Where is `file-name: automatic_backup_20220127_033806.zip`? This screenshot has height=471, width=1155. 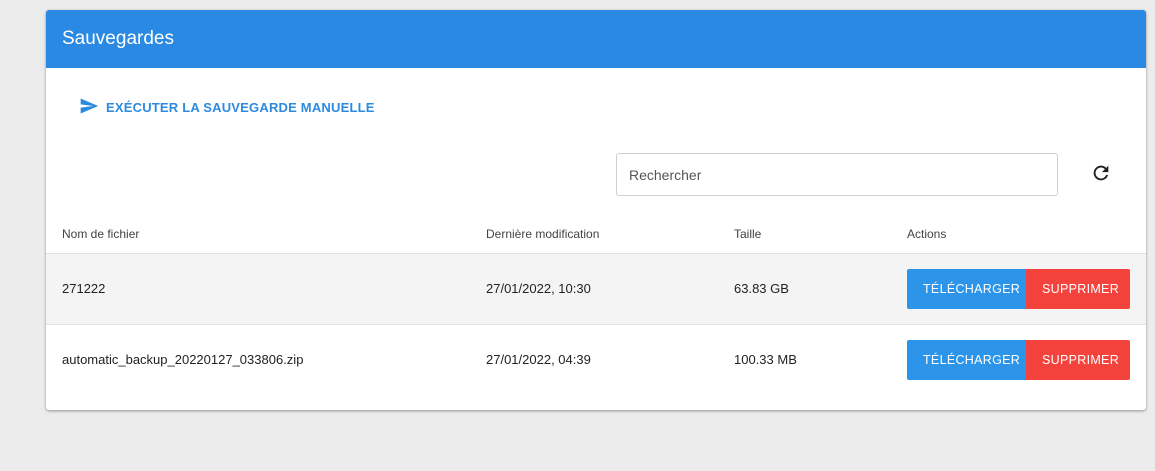 file-name: automatic_backup_20220127_033806.zip is located at coordinates (183, 359).